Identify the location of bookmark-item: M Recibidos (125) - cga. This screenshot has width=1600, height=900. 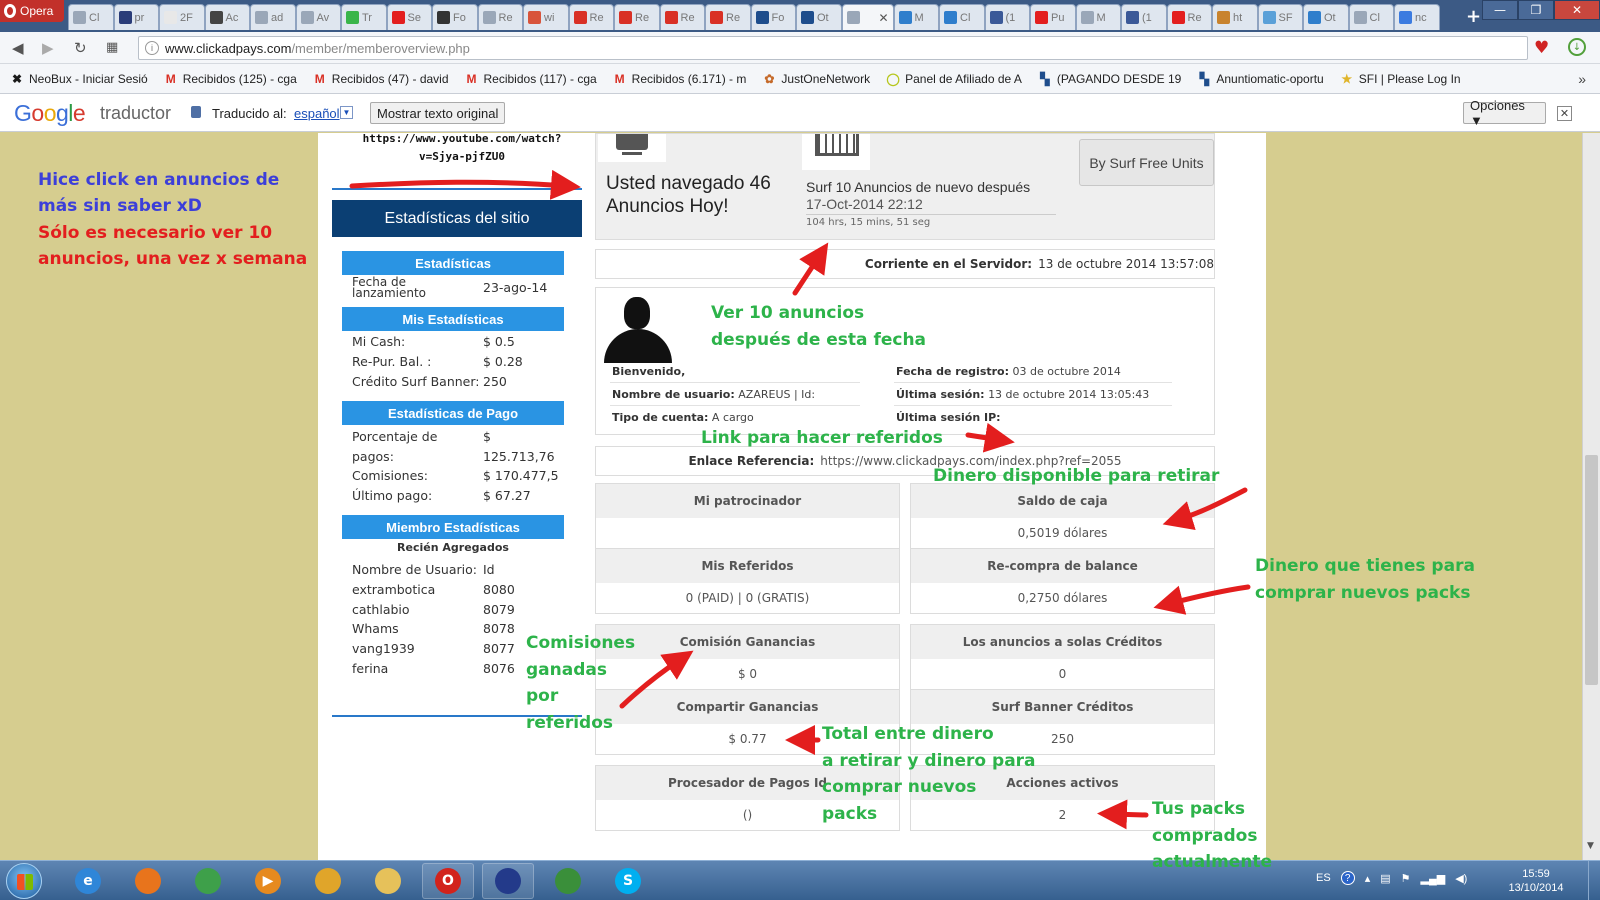
(230, 79).